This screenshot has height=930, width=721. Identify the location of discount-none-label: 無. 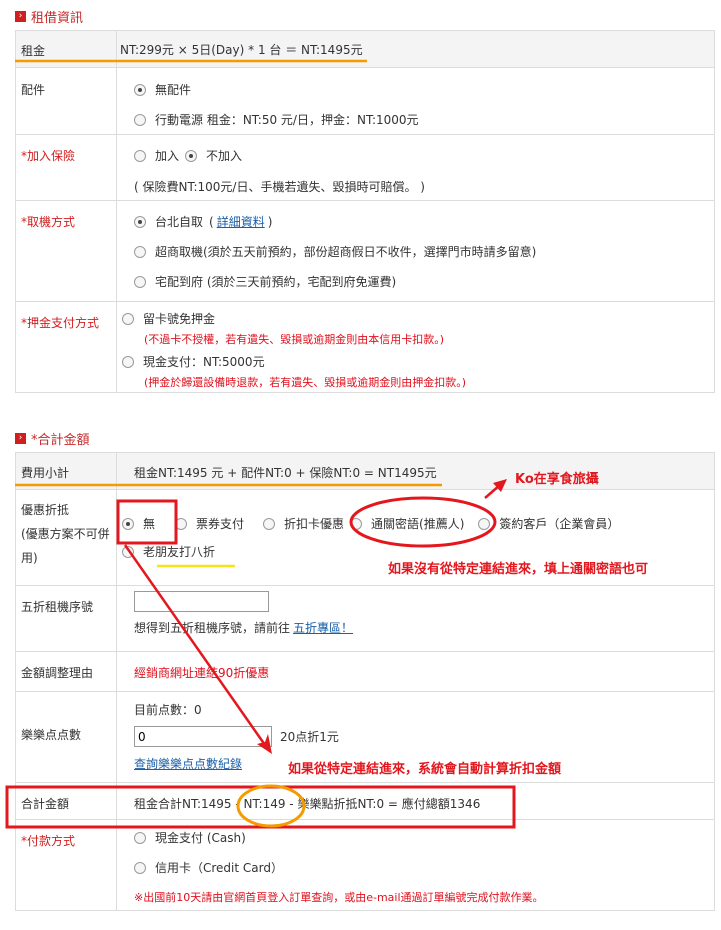
(149, 524).